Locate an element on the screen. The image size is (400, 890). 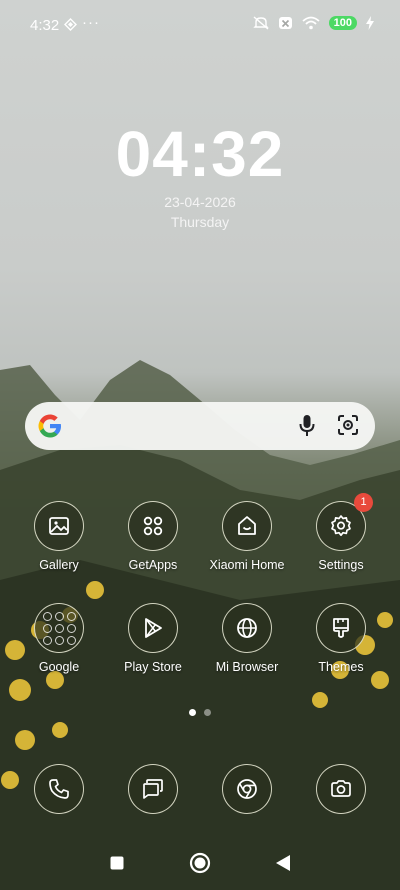
google-search-bar is located at coordinates (200, 426).